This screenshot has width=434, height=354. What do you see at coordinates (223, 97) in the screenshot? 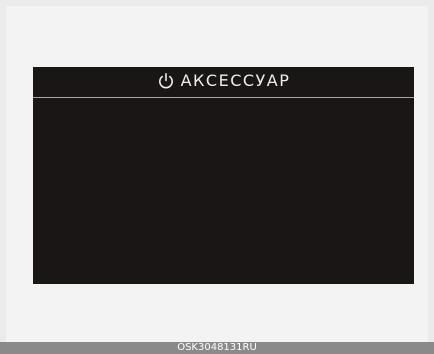
I see `header-divider` at bounding box center [223, 97].